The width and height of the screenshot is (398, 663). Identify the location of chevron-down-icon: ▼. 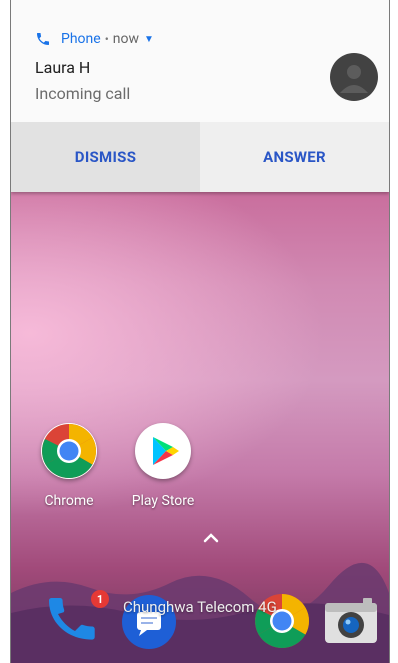
(149, 39).